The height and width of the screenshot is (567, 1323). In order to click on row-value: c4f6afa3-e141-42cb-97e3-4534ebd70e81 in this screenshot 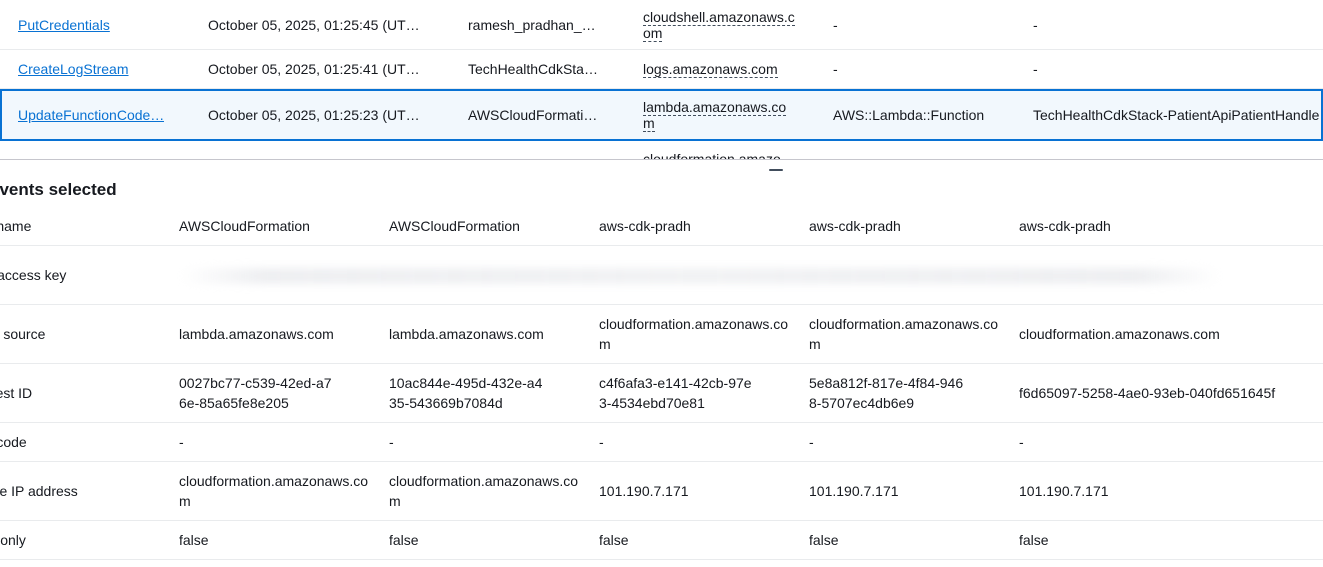, I will do `click(675, 393)`.